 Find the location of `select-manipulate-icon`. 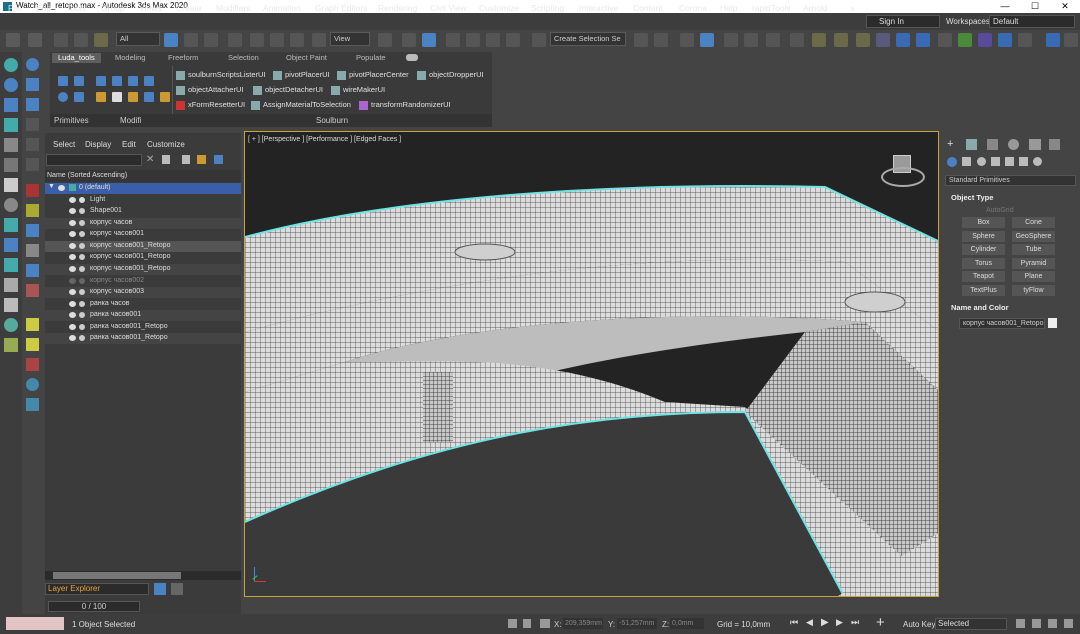

select-manipulate-icon is located at coordinates (409, 40).